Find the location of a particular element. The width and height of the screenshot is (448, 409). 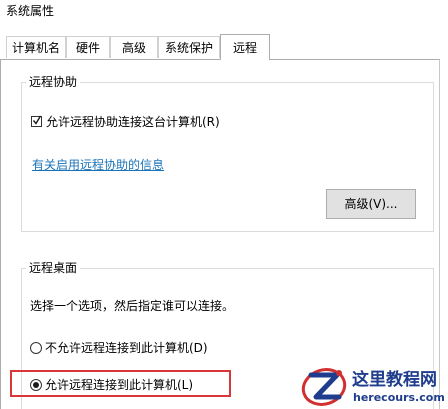

disallow-remote-label: 不允许远程连接到此计算机(D) is located at coordinates (126, 348).